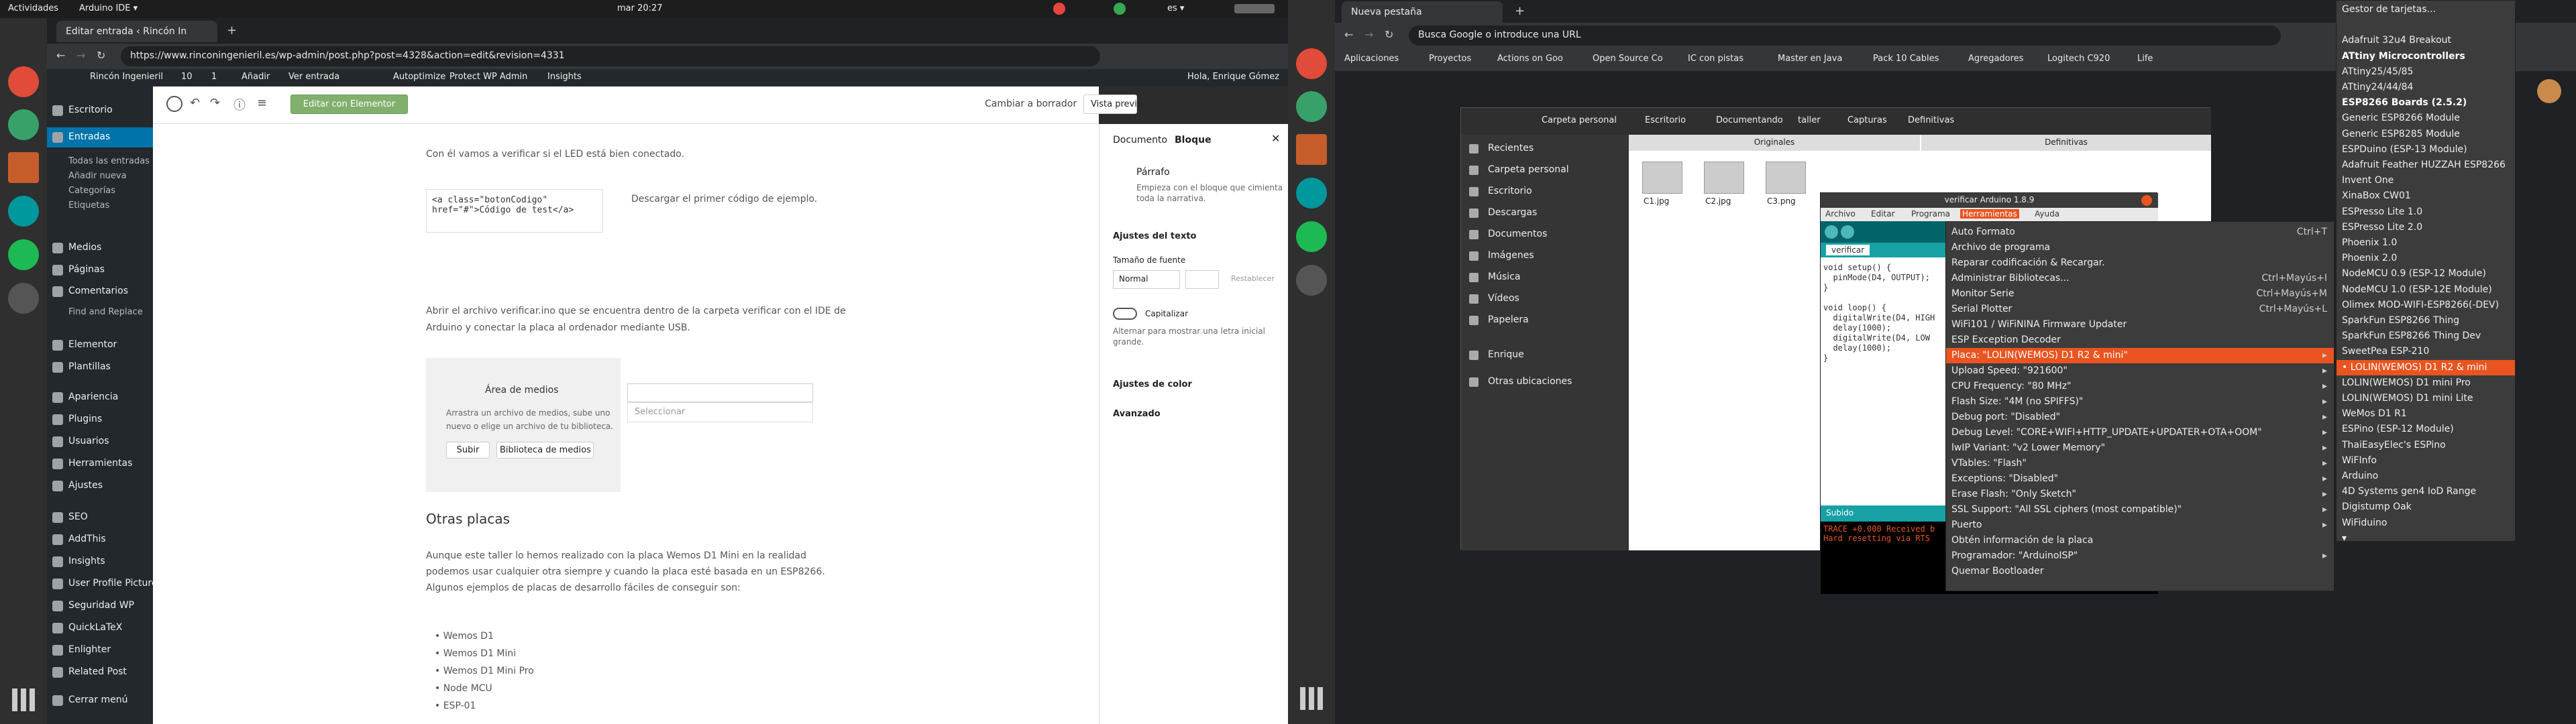 The width and height of the screenshot is (2576, 724). I want to click on apps-grid-icon, so click(23, 700).